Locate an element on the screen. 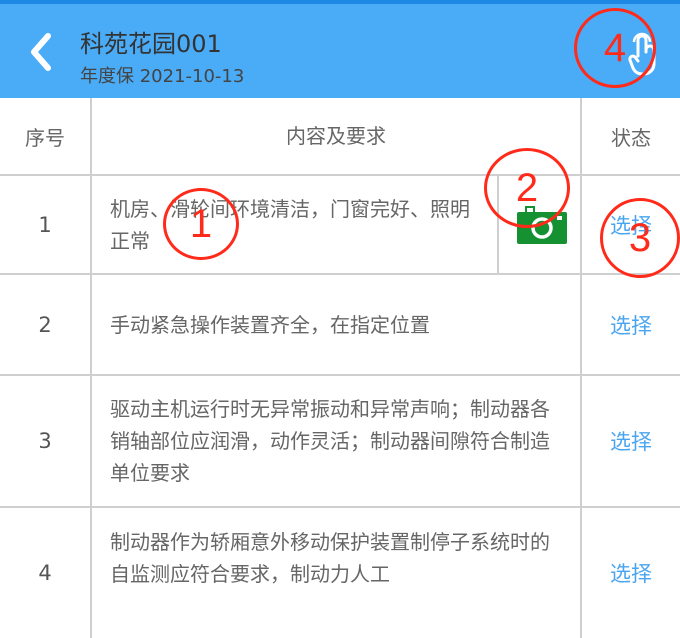  row-number: 4 is located at coordinates (46, 573).